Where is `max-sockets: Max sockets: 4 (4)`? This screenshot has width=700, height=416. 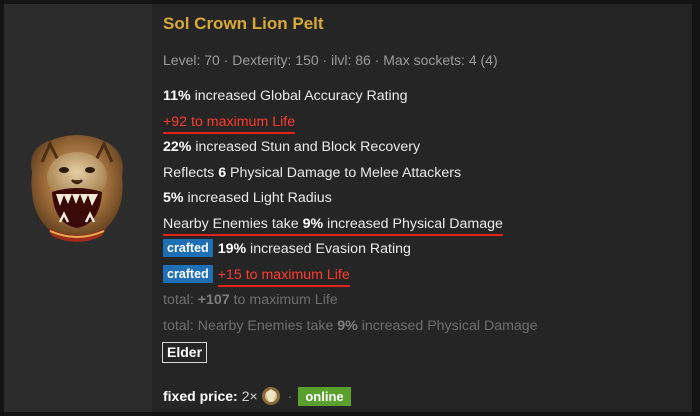
max-sockets: Max sockets: 4 (4) is located at coordinates (440, 60).